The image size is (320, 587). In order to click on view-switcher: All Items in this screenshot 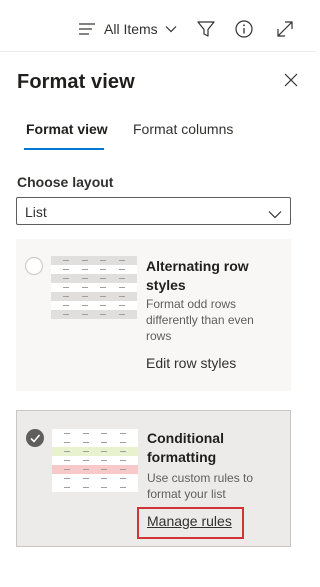, I will do `click(127, 29)`.